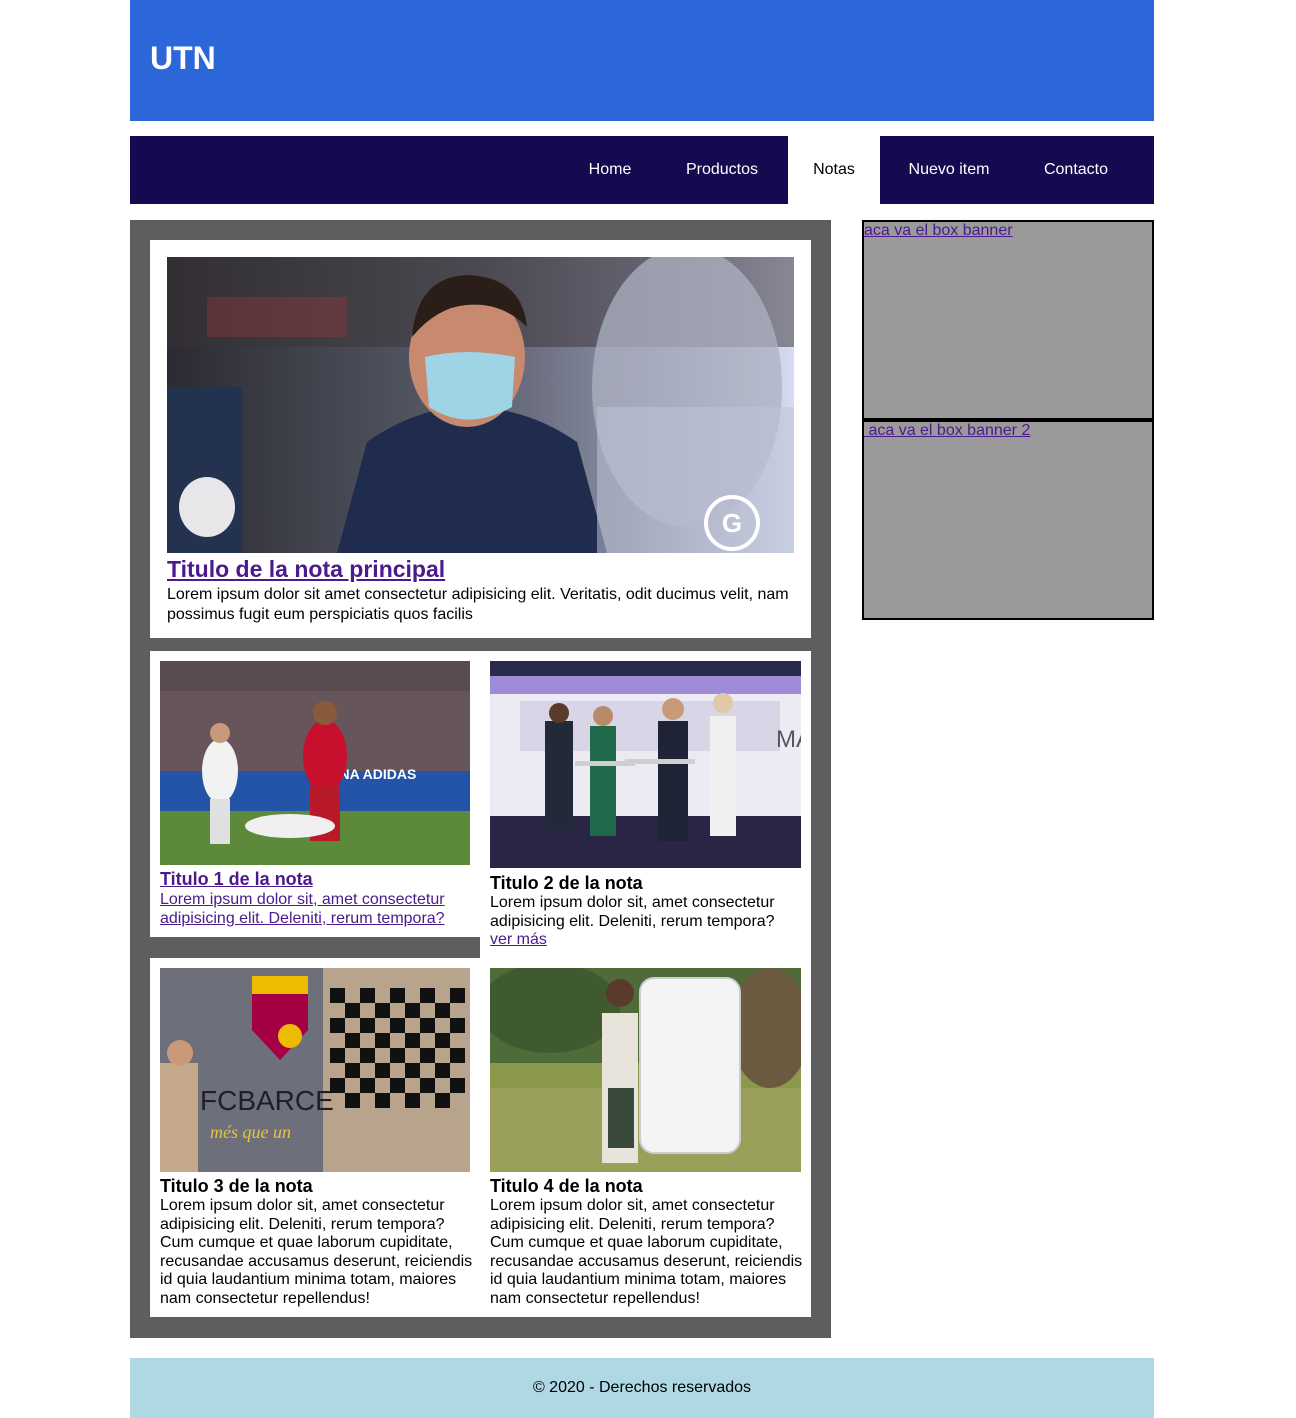  What do you see at coordinates (949, 170) in the screenshot?
I see `nav-item-nuevo-item: Nuevo item` at bounding box center [949, 170].